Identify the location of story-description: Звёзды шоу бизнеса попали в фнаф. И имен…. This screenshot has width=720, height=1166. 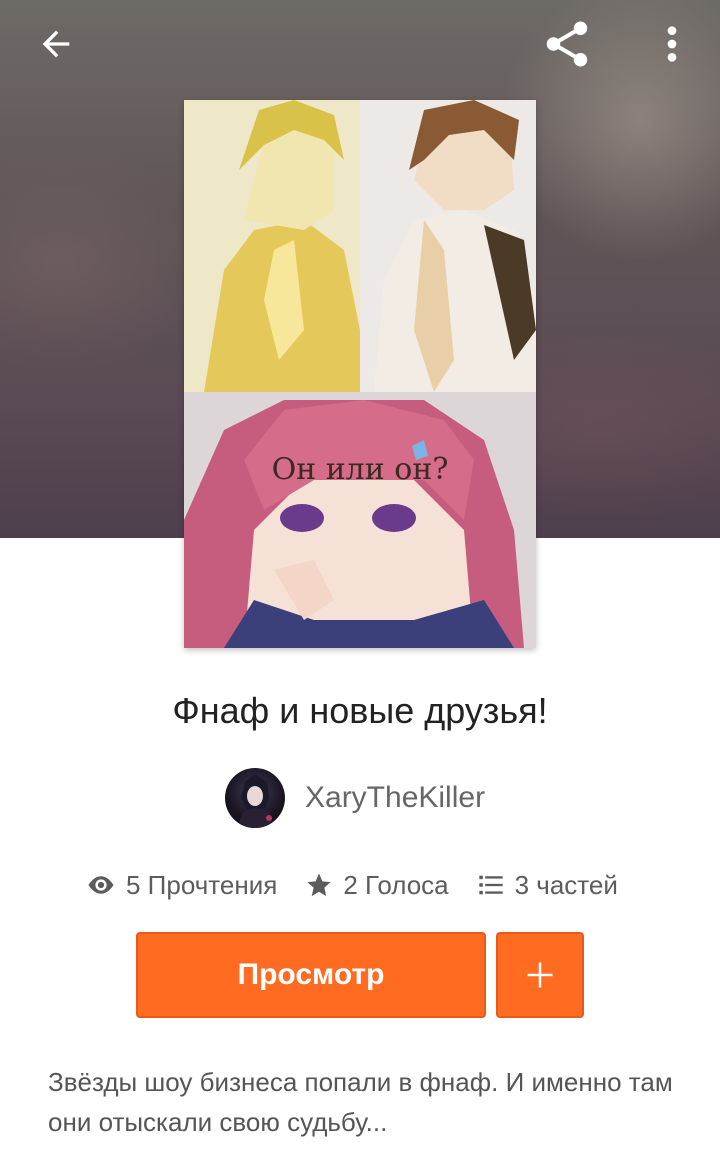
(360, 1102).